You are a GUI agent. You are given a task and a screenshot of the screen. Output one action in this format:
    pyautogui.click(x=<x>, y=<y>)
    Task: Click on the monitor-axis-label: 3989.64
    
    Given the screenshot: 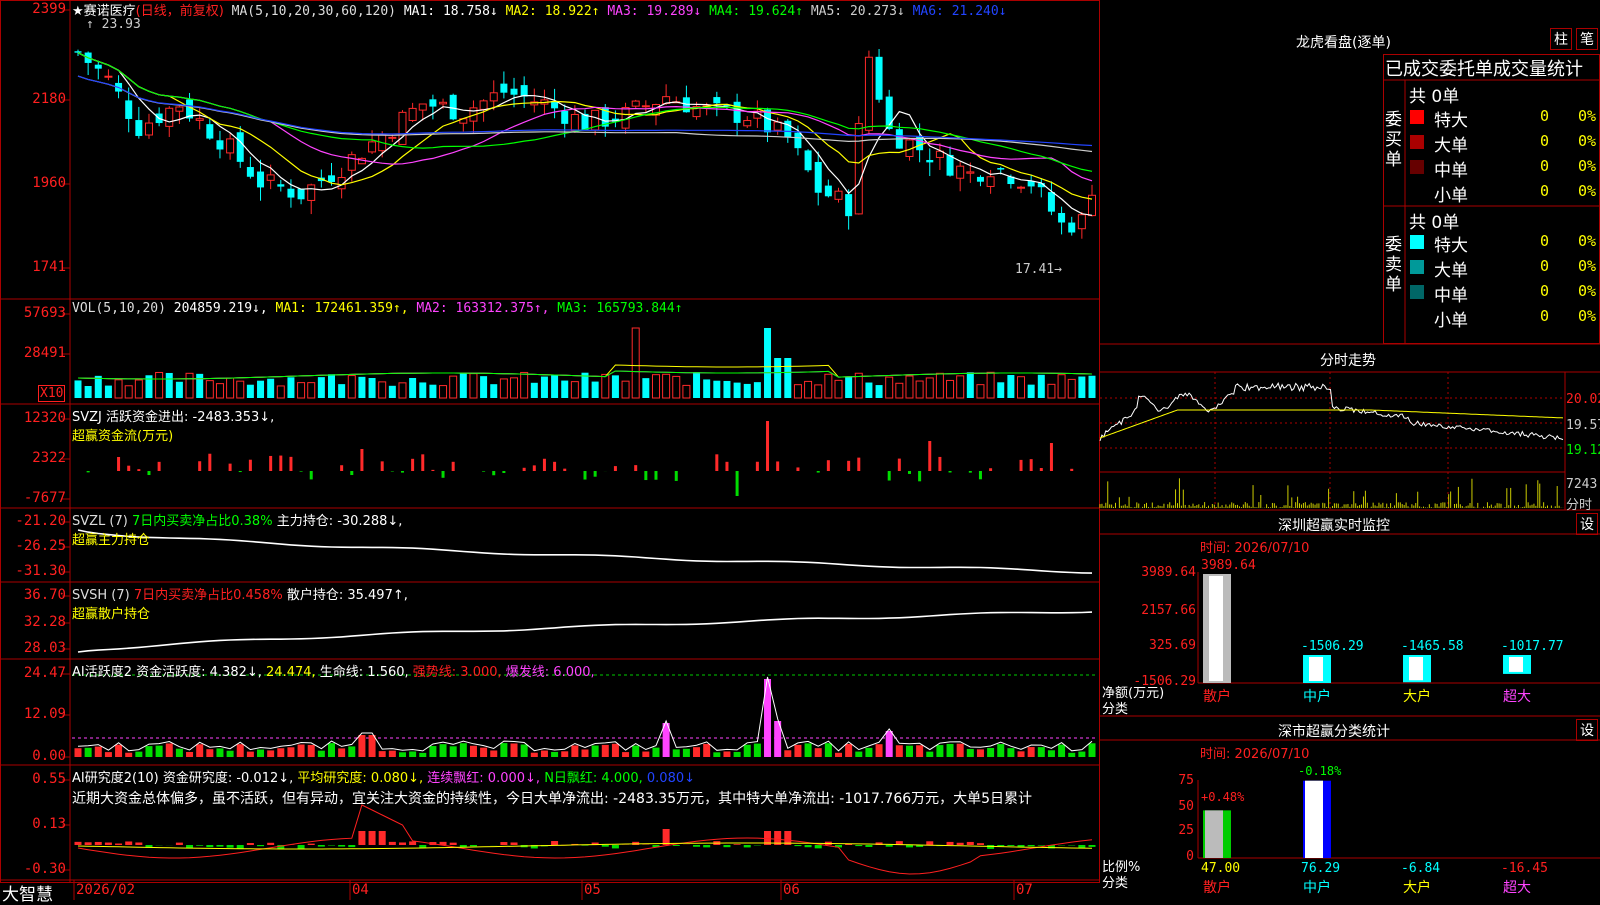 What is the action you would take?
    pyautogui.click(x=1153, y=572)
    